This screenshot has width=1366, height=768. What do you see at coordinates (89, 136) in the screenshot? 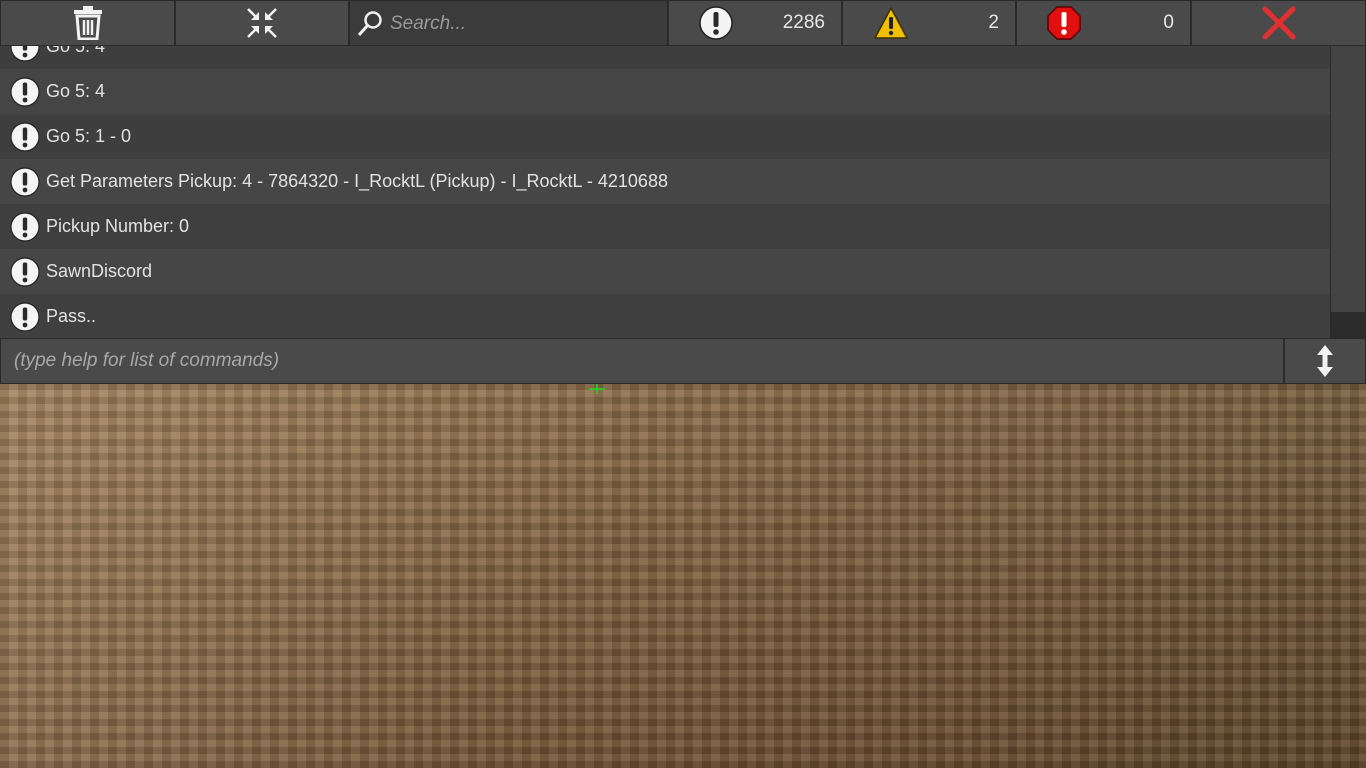
I see `log-entry-text: Go 5: 1 - 0` at bounding box center [89, 136].